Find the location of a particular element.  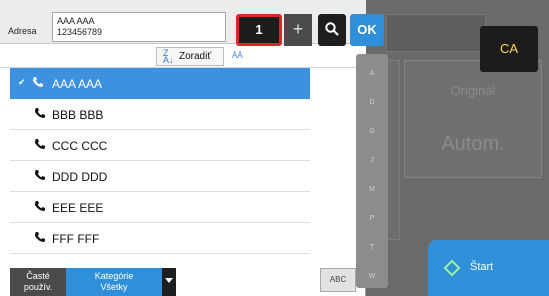

search-icon is located at coordinates (332, 29).